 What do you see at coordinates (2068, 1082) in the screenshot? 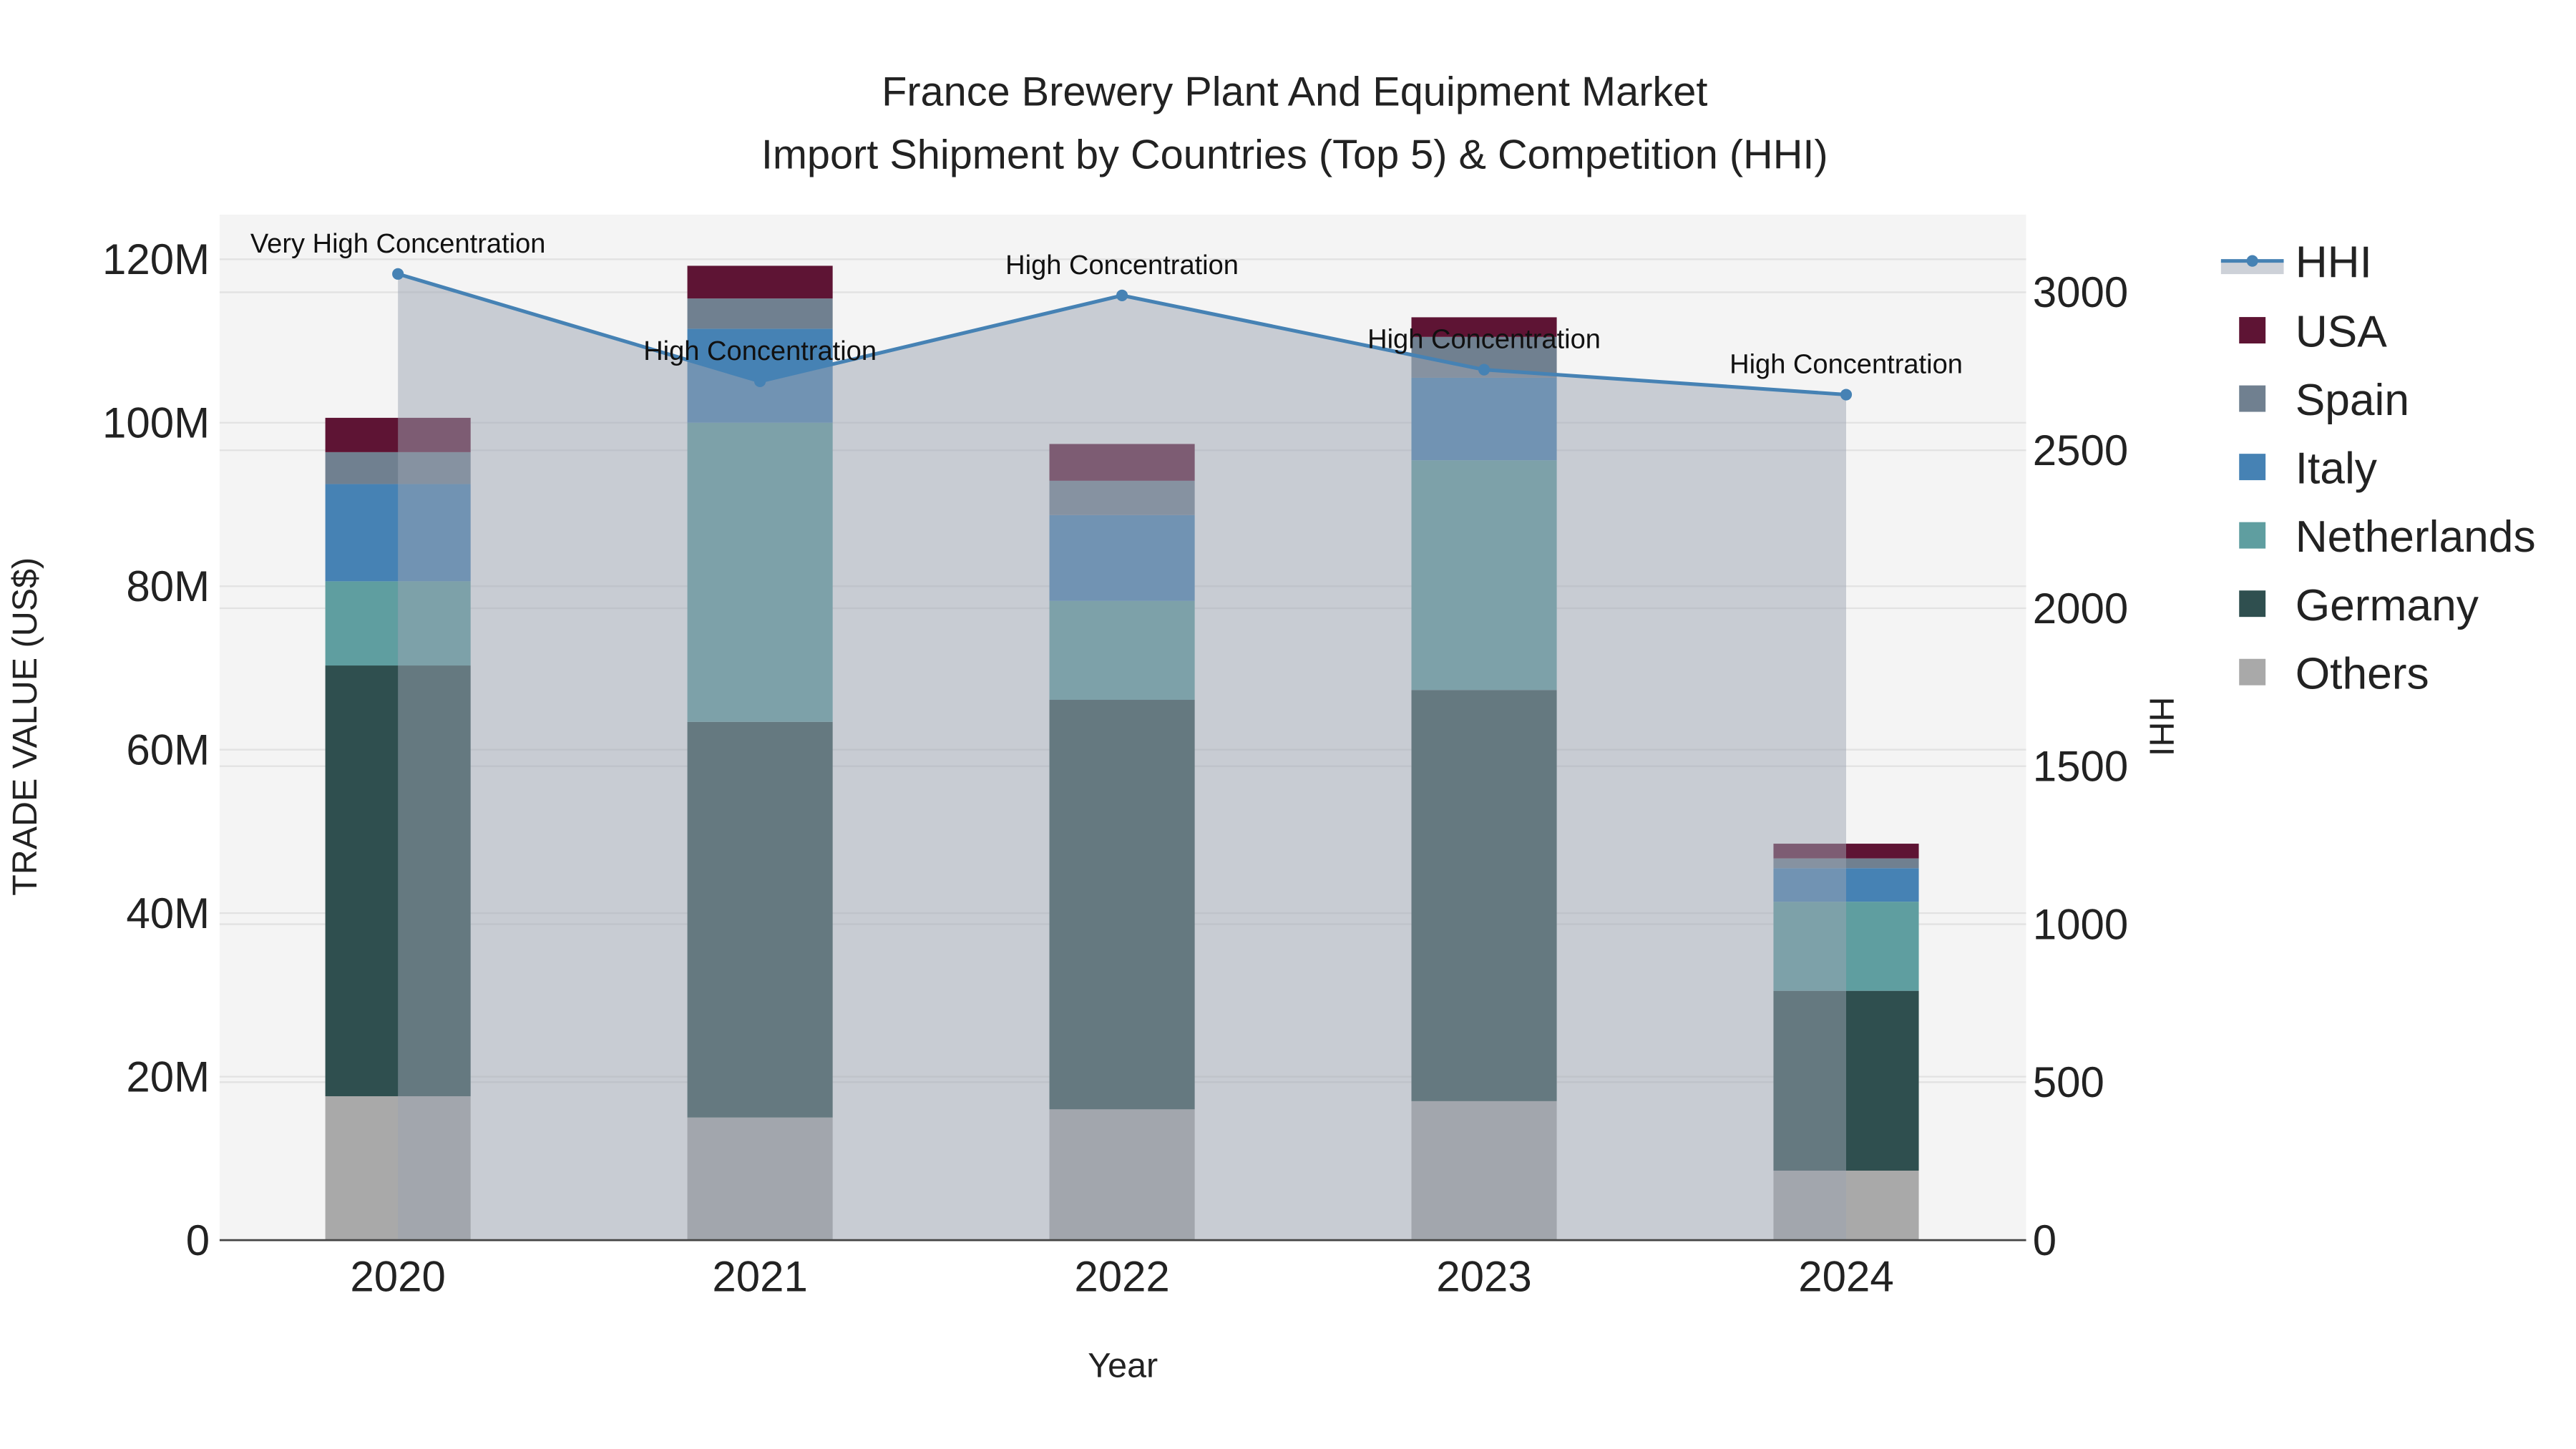
I see `y2-tick-label: 500` at bounding box center [2068, 1082].